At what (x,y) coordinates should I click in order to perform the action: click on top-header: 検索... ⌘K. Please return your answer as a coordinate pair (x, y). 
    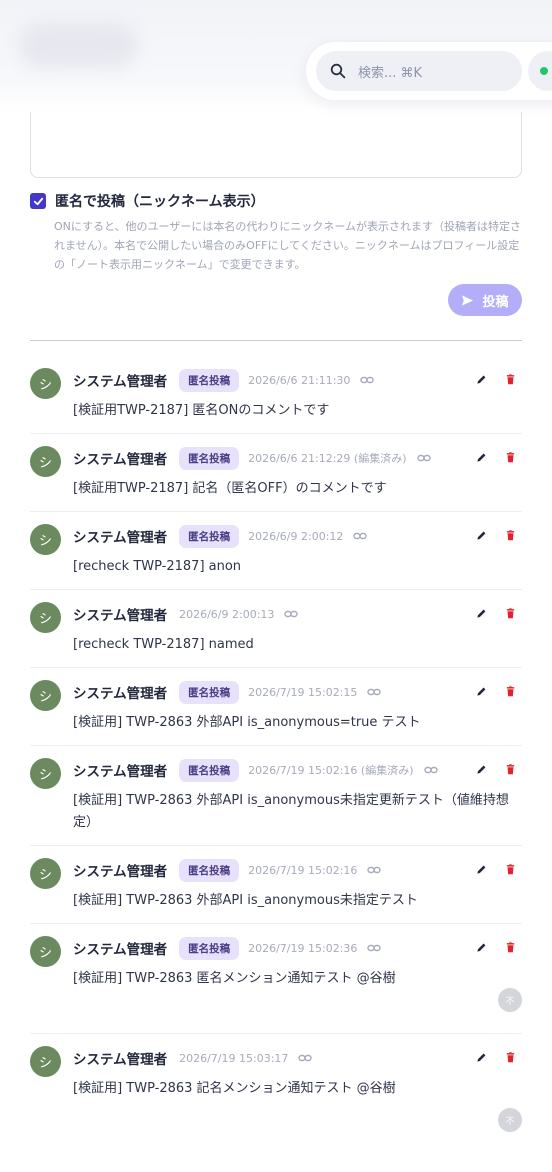
    Looking at the image, I should click on (276, 56).